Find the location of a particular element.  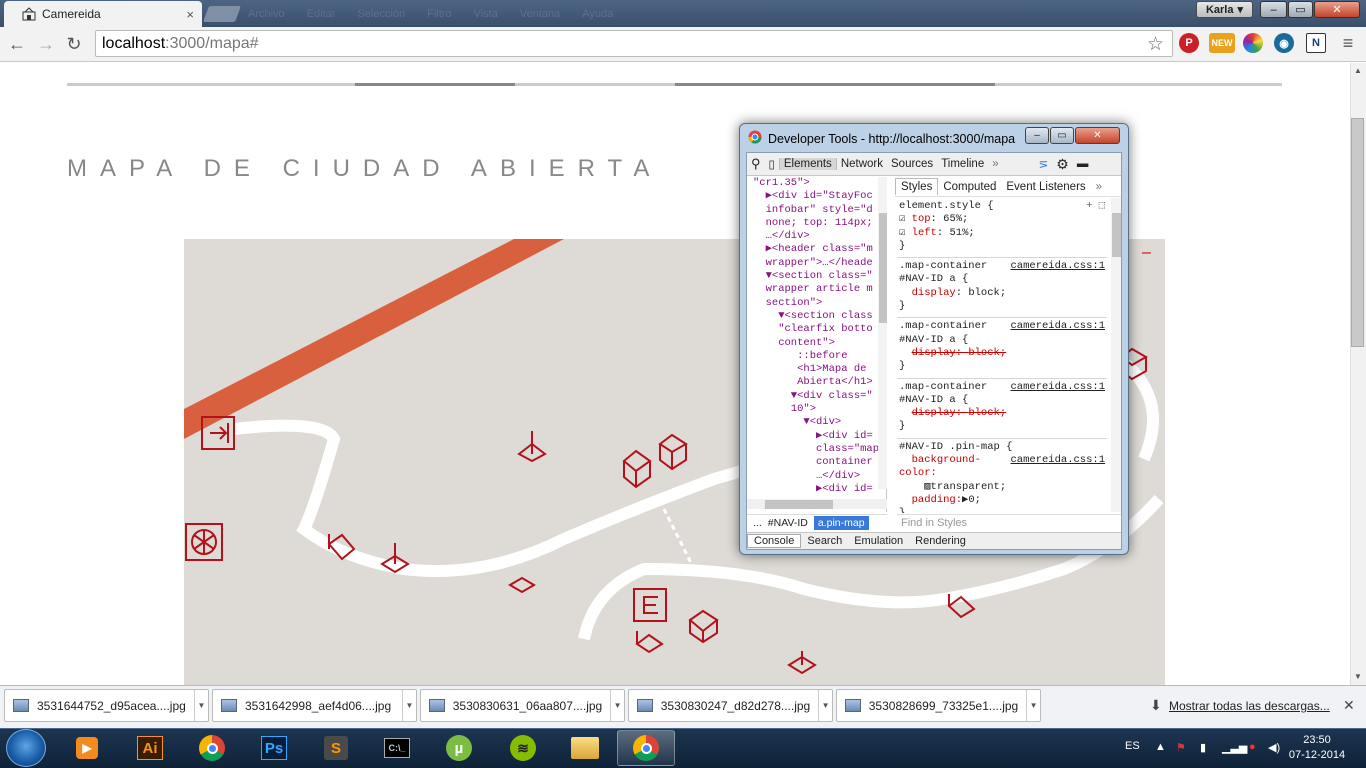

profile-button: Karla ▾ is located at coordinates (1224, 9).